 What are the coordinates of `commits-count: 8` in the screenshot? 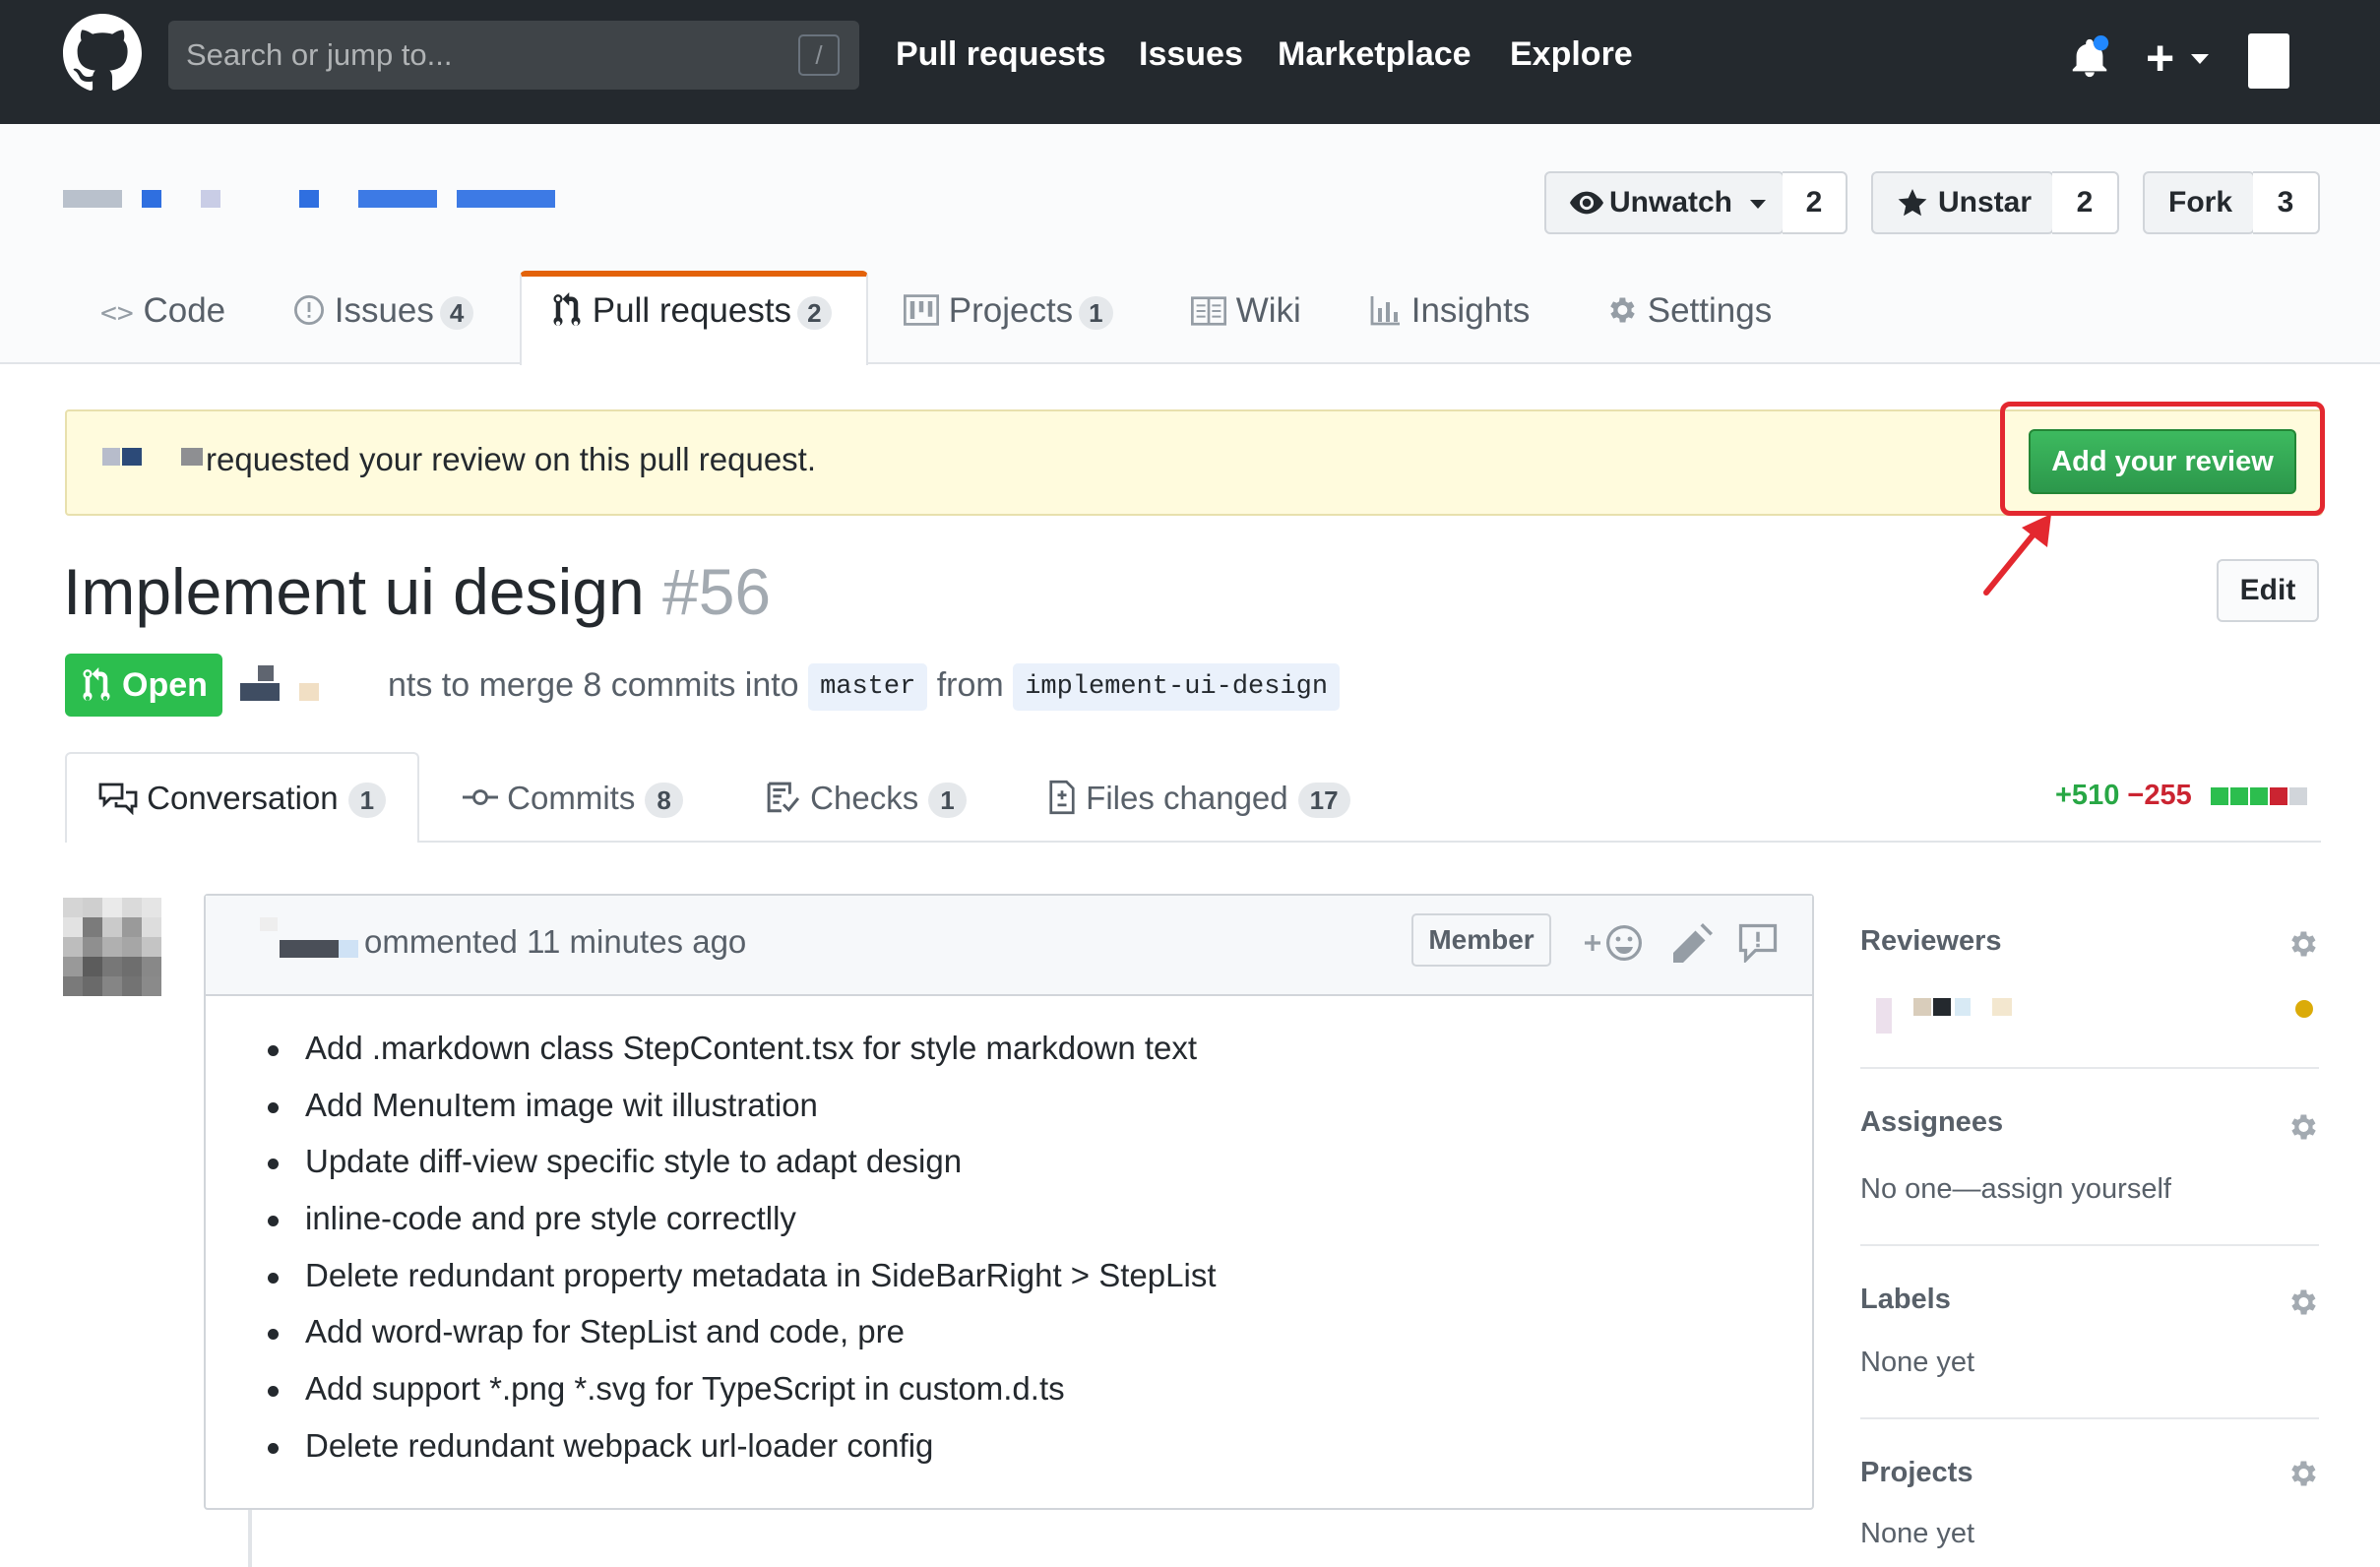 It's located at (664, 800).